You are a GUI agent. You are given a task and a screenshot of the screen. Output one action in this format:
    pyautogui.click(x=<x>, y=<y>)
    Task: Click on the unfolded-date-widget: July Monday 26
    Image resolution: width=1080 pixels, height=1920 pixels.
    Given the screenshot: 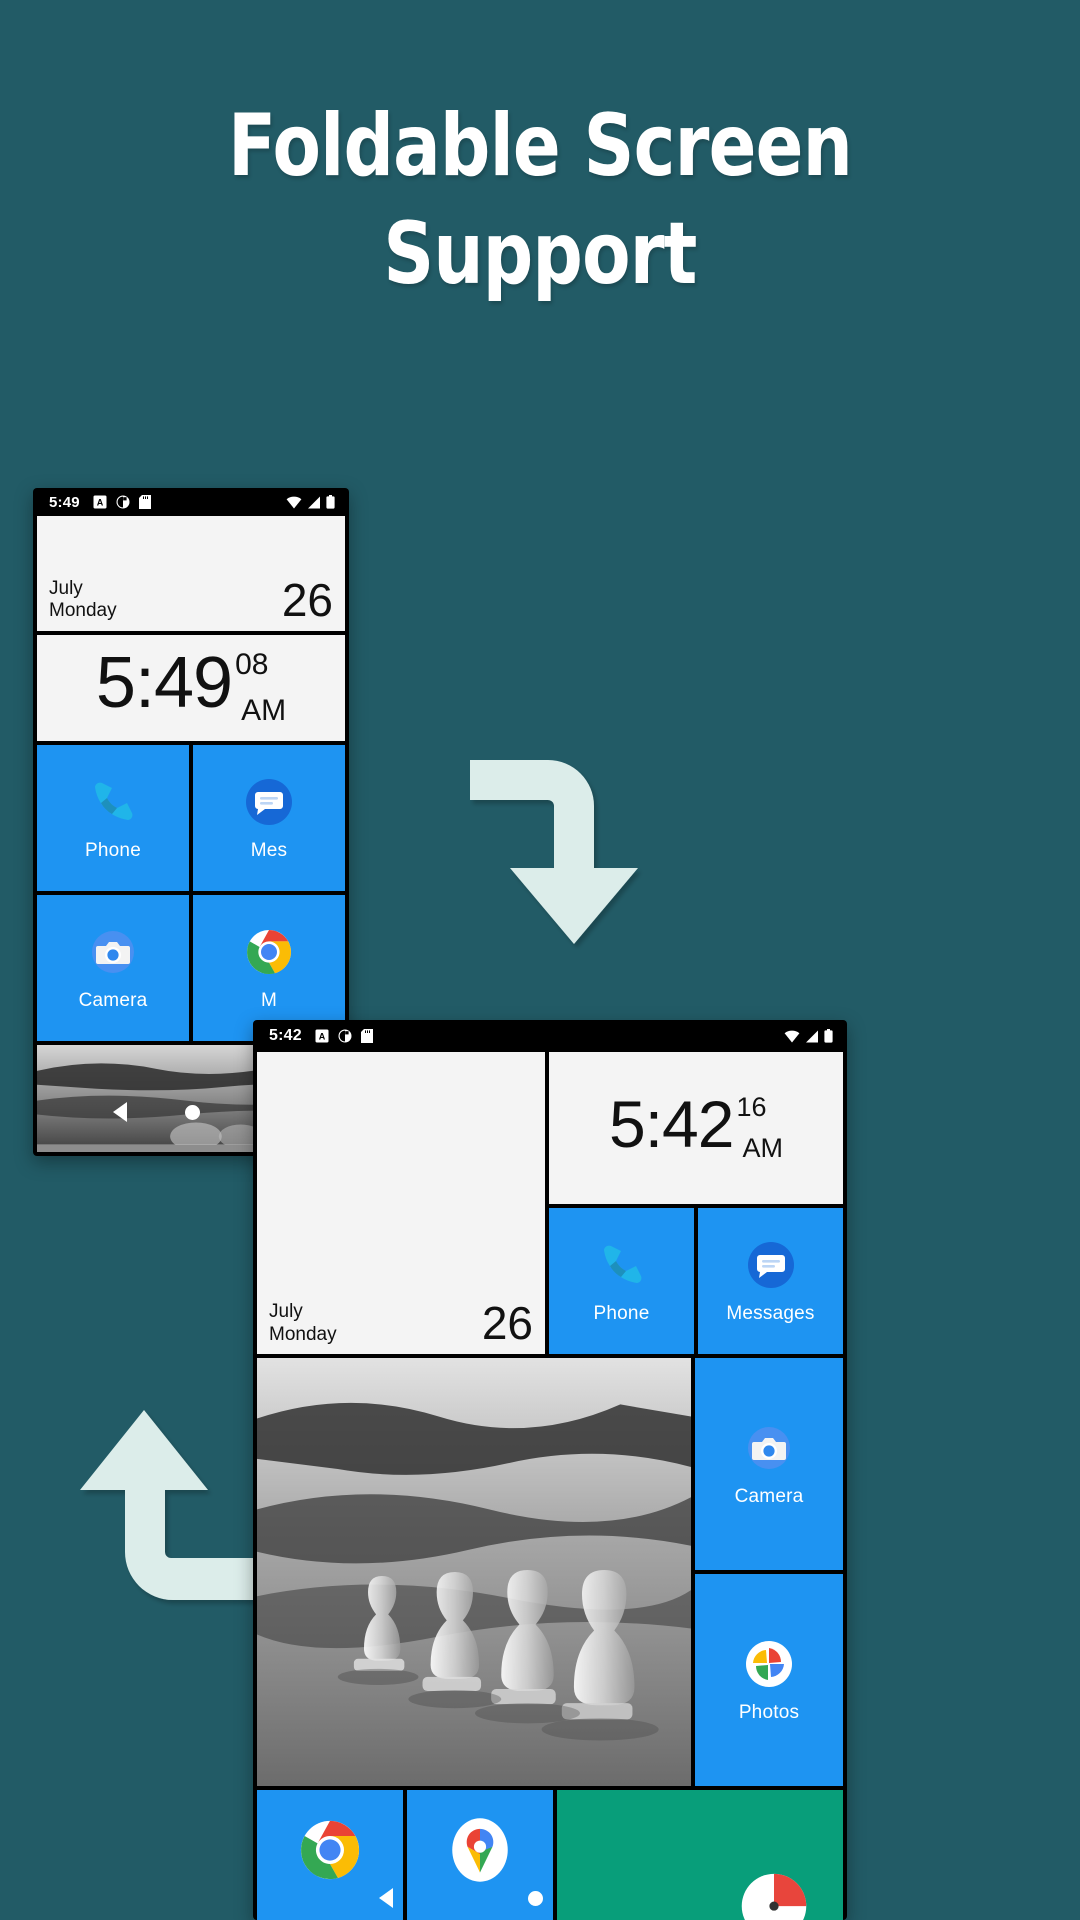 What is the action you would take?
    pyautogui.click(x=401, y=1203)
    